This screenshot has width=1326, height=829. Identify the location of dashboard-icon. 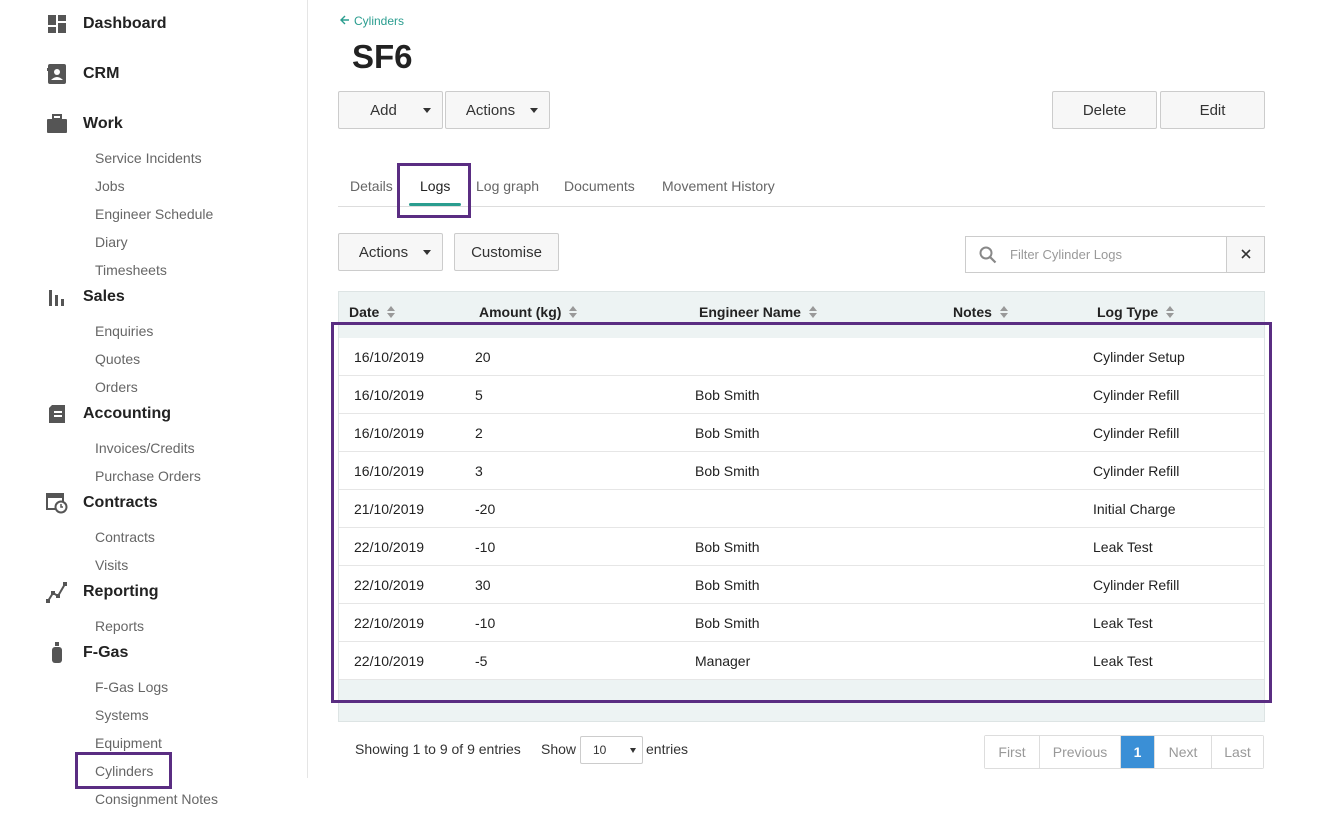
(57, 24).